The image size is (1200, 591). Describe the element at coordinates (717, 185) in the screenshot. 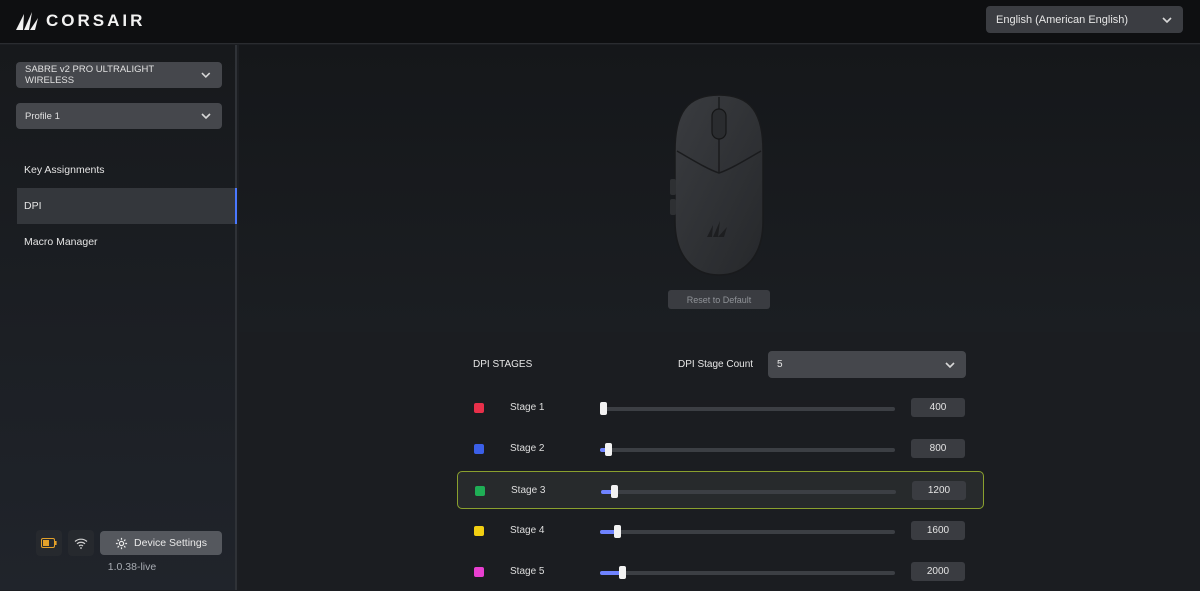

I see `mouse-image` at that location.